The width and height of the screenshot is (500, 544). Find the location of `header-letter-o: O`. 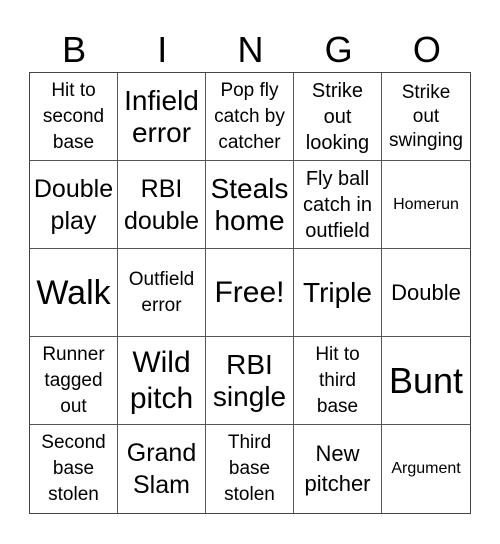

header-letter-o: O is located at coordinates (426, 49).